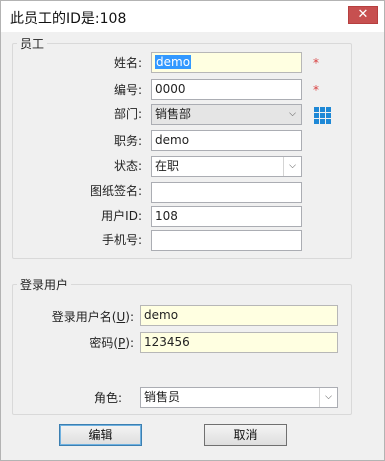 The width and height of the screenshot is (385, 461). I want to click on password-input: 123456, so click(239, 342).